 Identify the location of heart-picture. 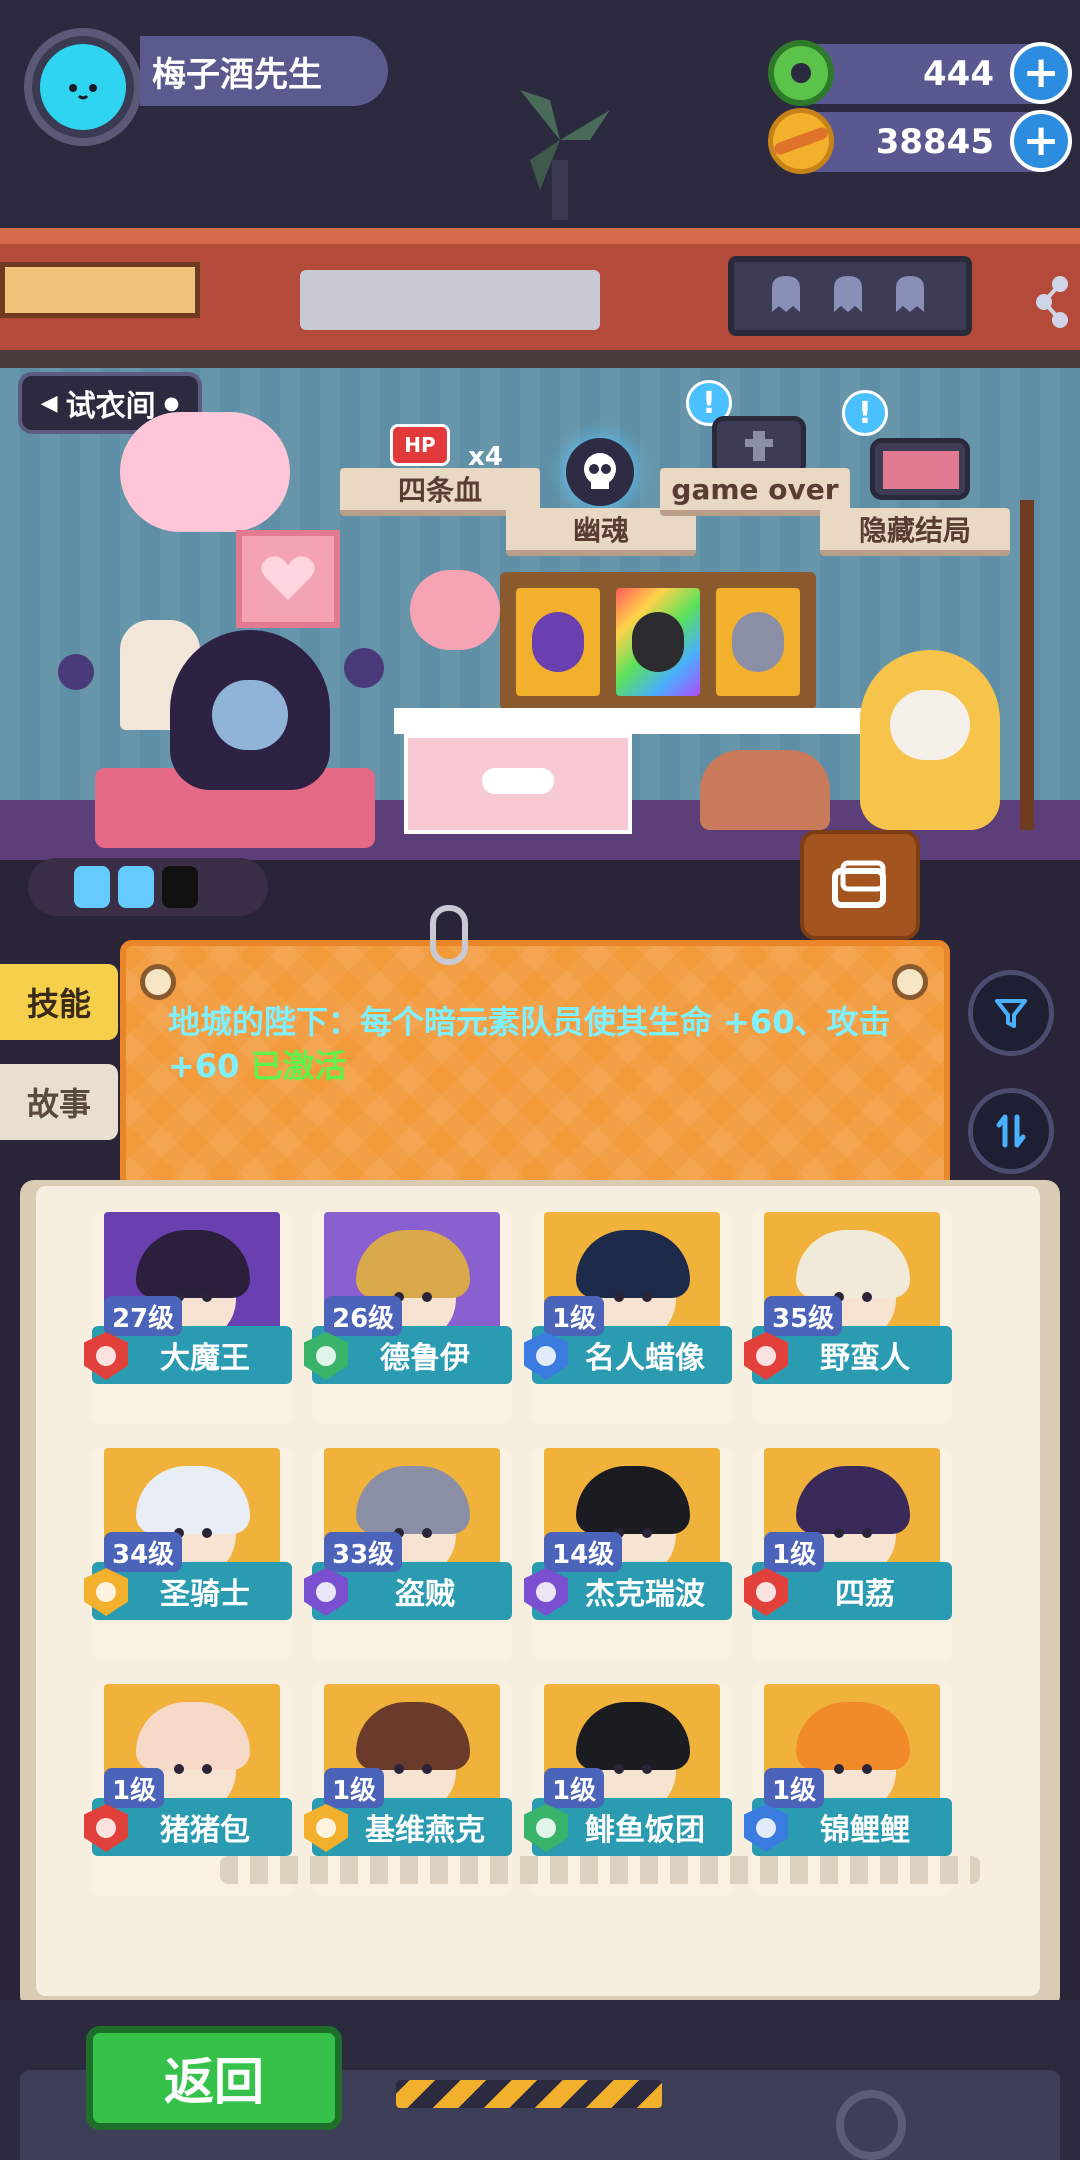
(288, 579).